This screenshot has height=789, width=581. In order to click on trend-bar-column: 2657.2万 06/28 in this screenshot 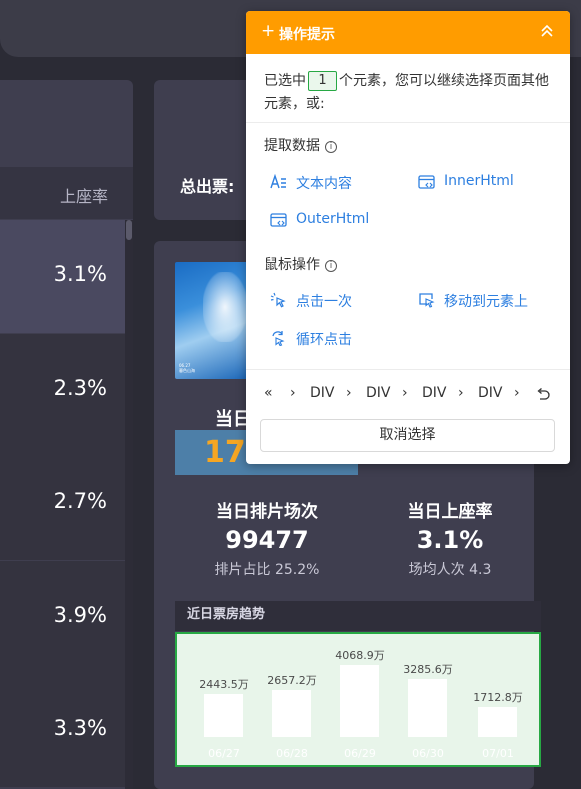, I will do `click(292, 699)`.